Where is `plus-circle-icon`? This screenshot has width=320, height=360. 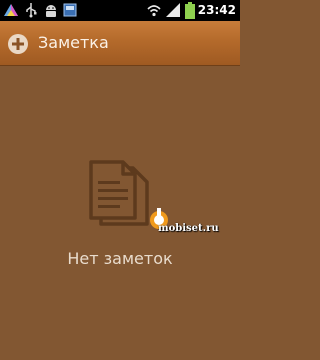 plus-circle-icon is located at coordinates (18, 44).